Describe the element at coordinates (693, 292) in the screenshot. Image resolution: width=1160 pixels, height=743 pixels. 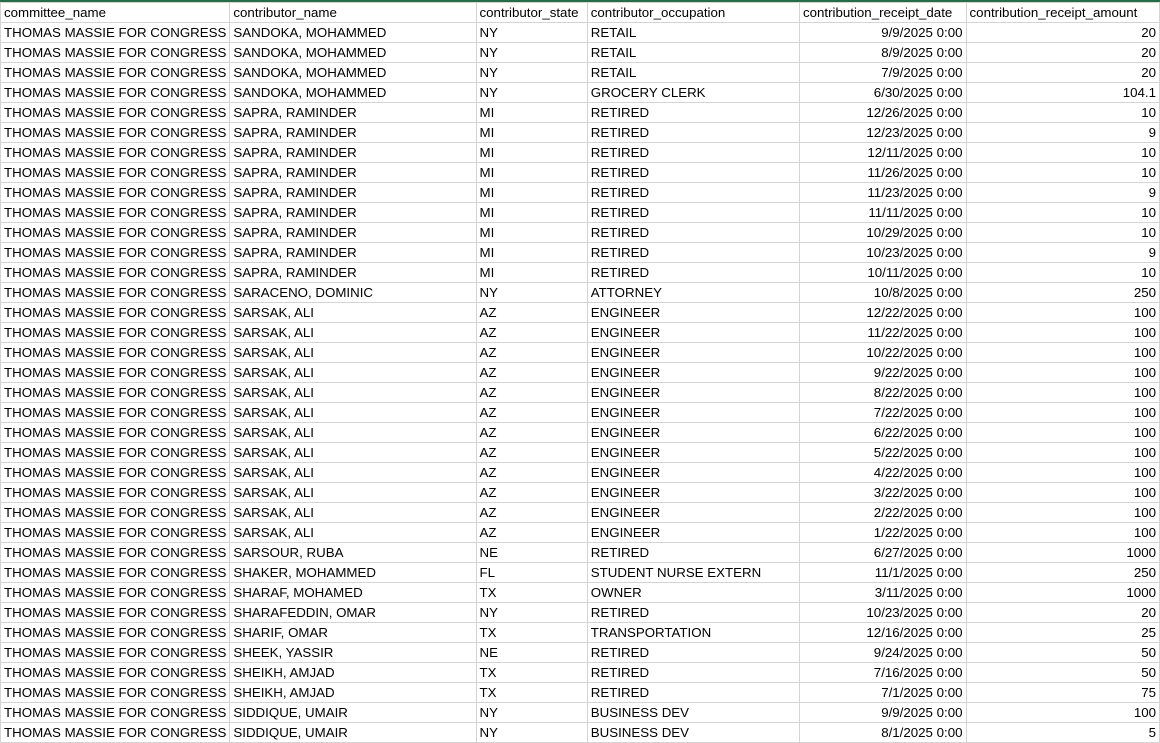
I see `cell-contributor-occupation: ATTORNEY` at that location.